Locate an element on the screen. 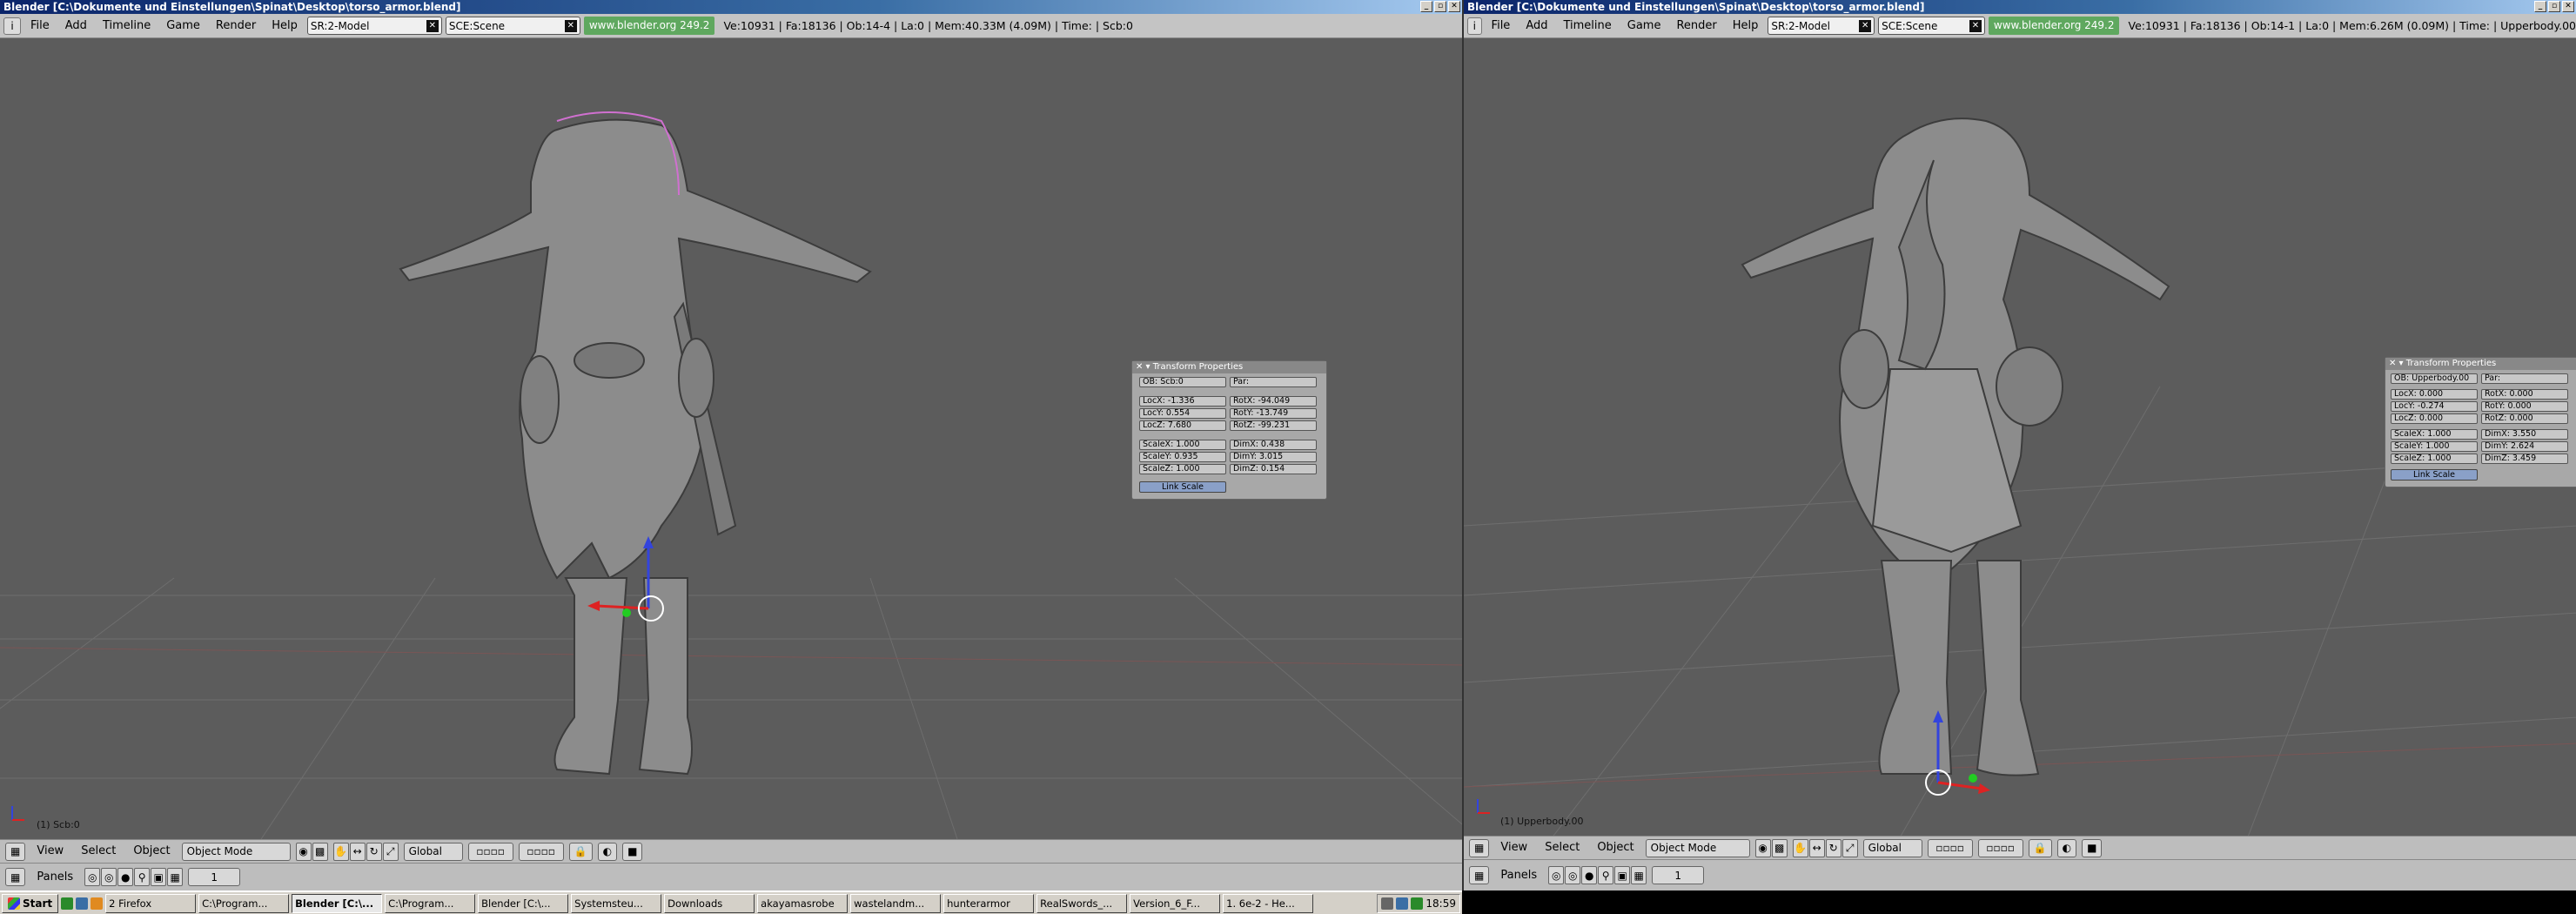 The width and height of the screenshot is (2576, 914). layer-buttons-a: ▫▫▫▫ is located at coordinates (1950, 847).